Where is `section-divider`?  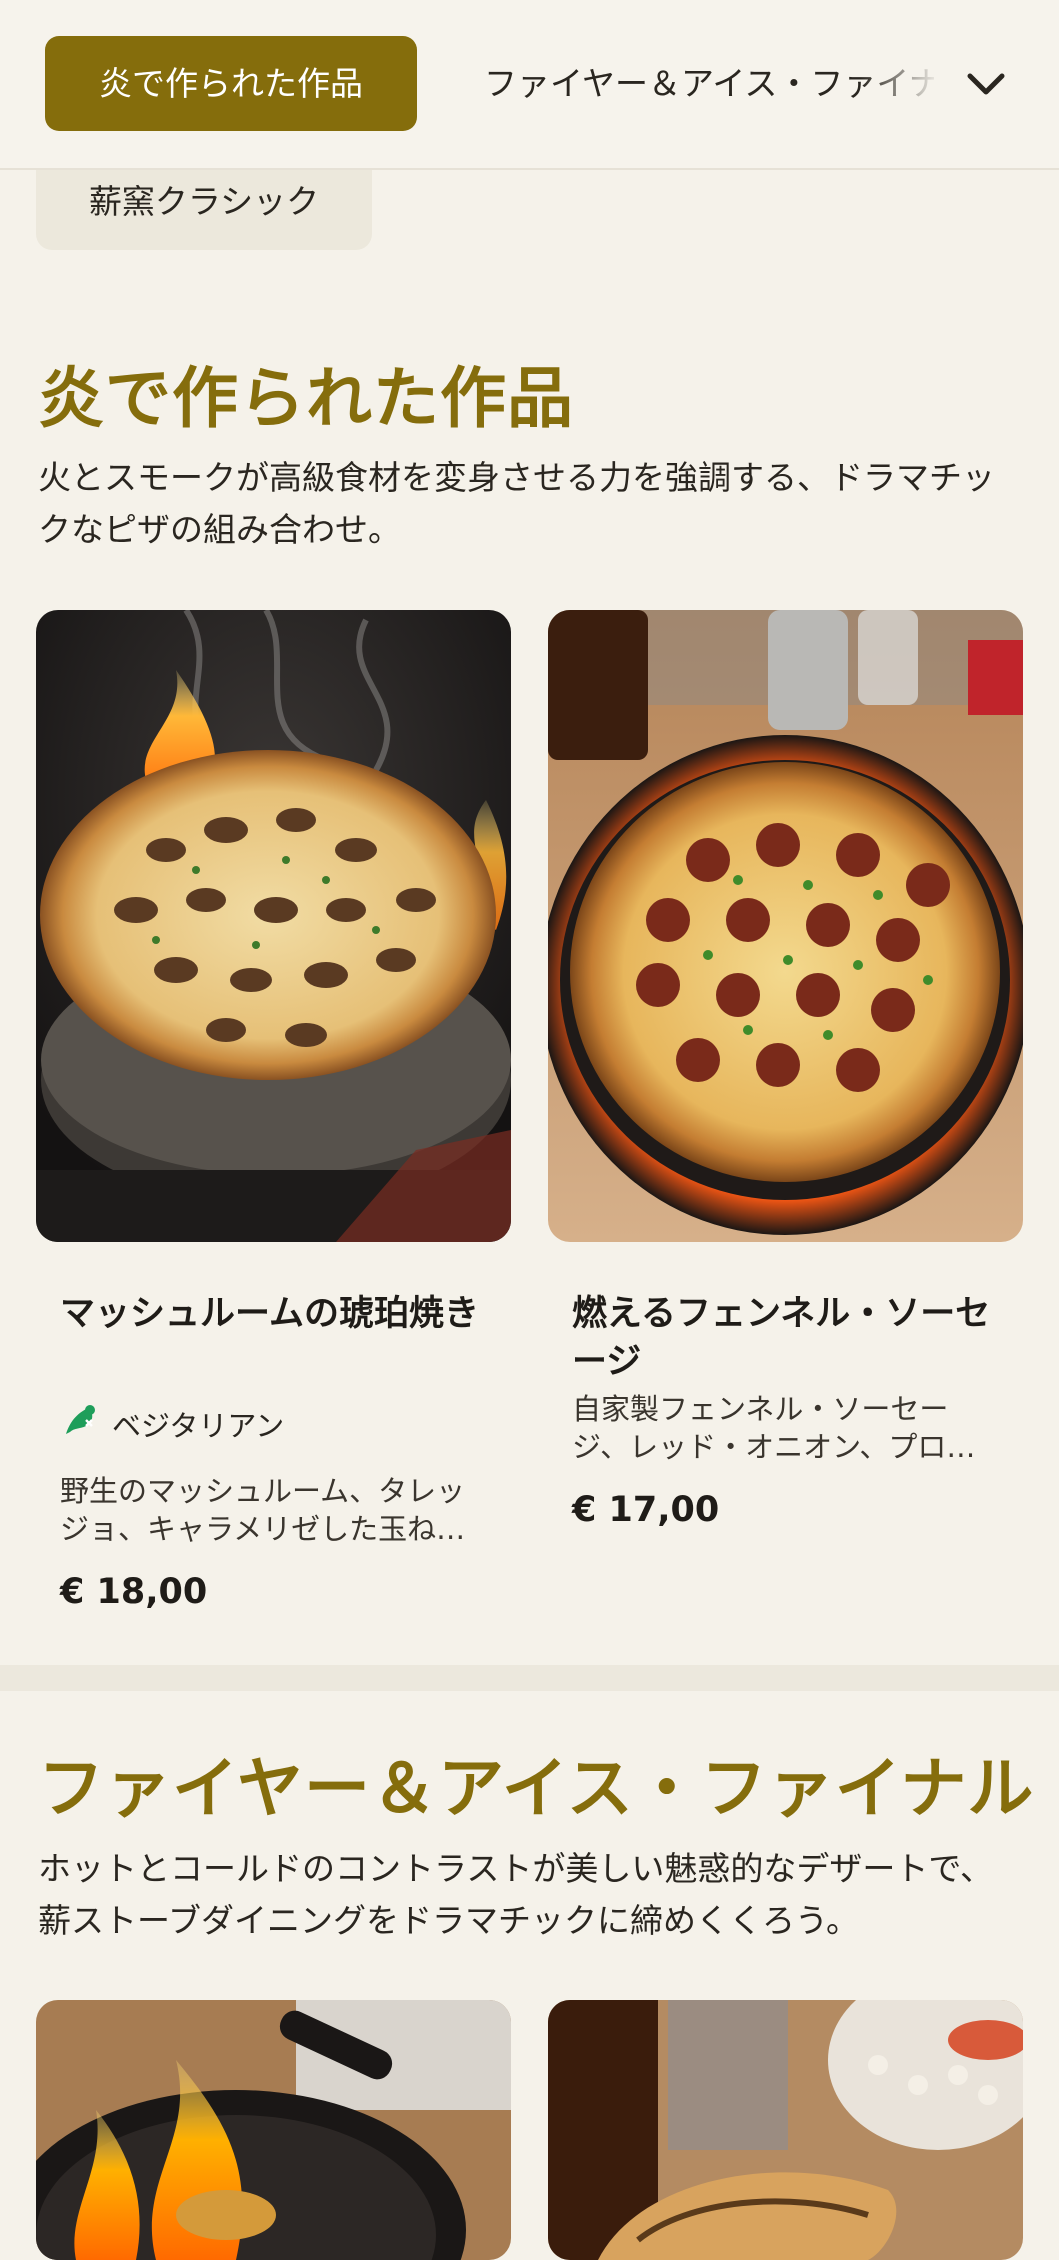 section-divider is located at coordinates (529, 1678).